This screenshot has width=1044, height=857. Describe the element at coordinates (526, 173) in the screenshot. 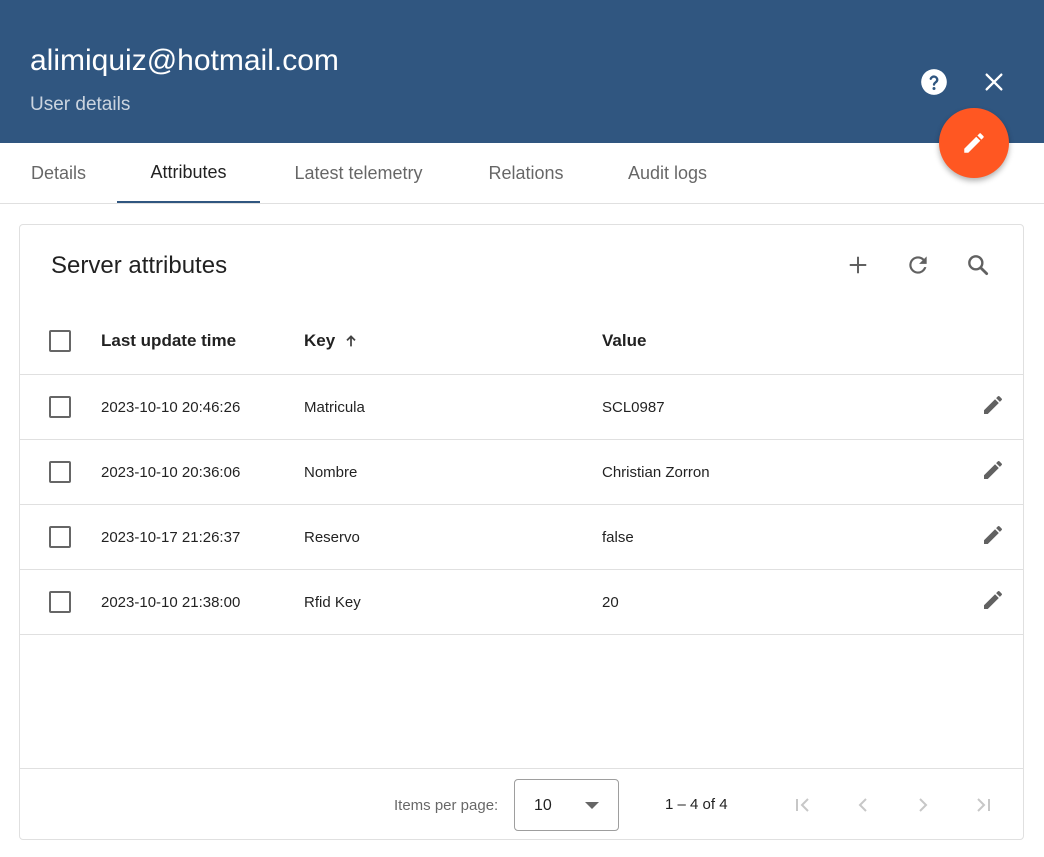

I see `tab-relations: Relations` at that location.